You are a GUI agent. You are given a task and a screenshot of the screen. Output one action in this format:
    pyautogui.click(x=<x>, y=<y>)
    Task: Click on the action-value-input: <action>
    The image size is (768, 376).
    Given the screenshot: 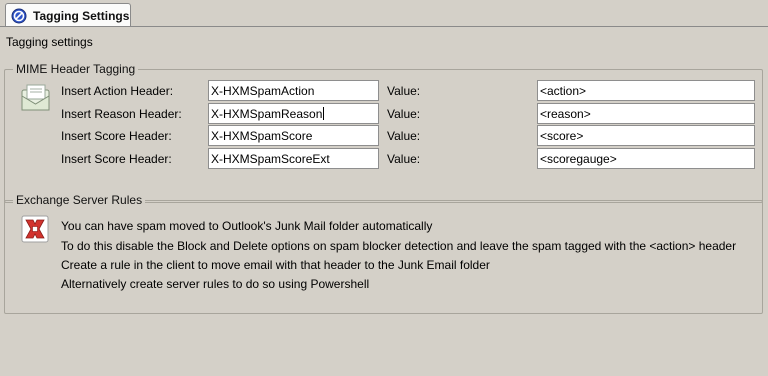 What is the action you would take?
    pyautogui.click(x=646, y=90)
    